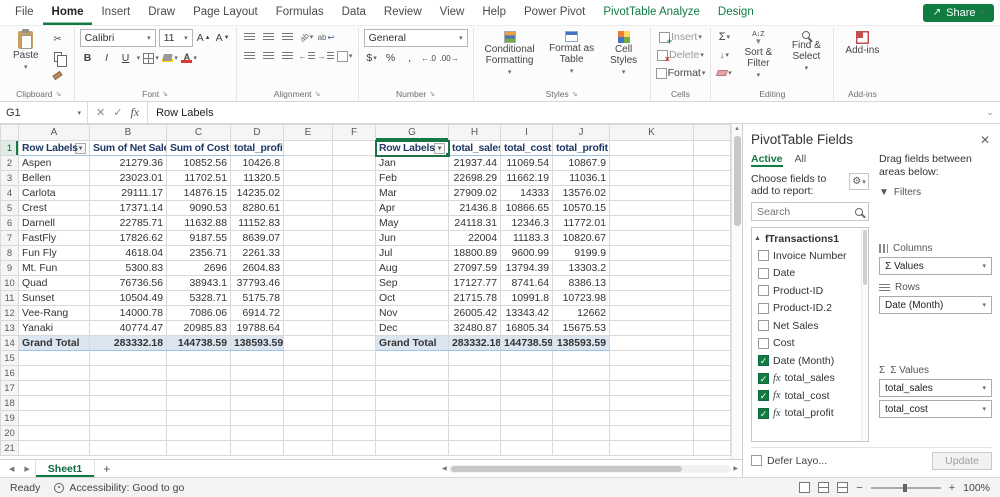 The width and height of the screenshot is (1000, 497). I want to click on search-input, so click(806, 211).